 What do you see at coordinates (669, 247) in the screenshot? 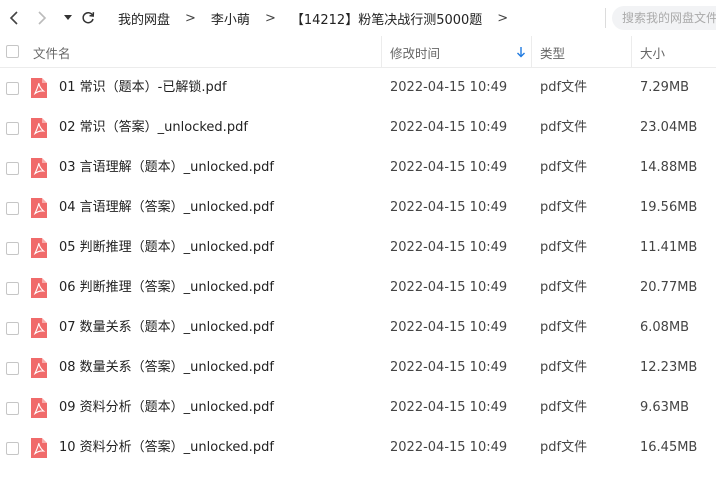
I see `file-size: 11.41MB` at bounding box center [669, 247].